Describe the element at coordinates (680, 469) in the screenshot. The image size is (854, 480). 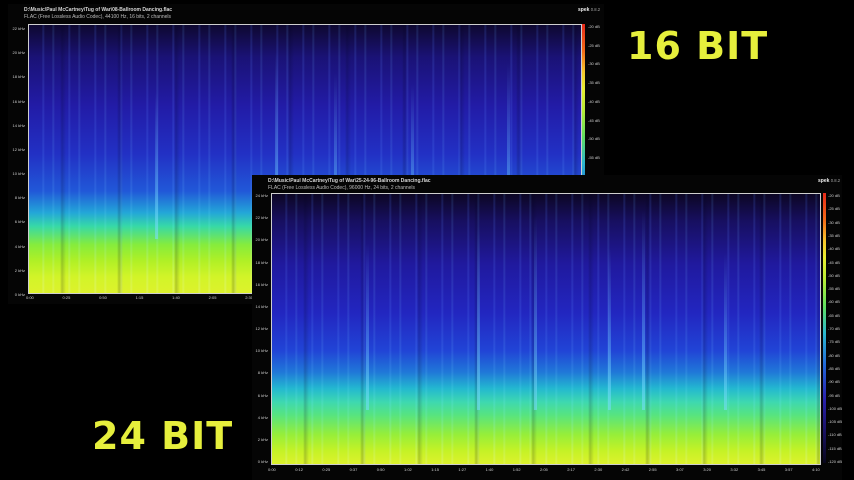
I see `time-tick: 3:07` at that location.